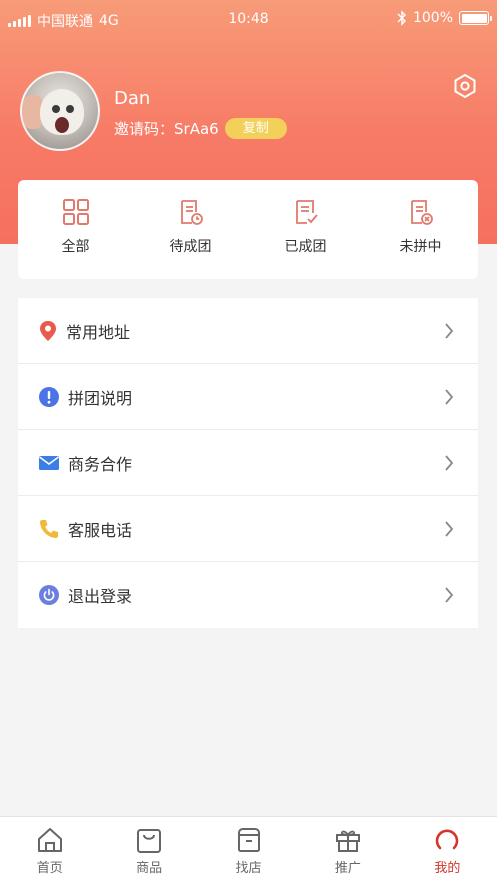 The height and width of the screenshot is (883, 497). What do you see at coordinates (75, 229) in the screenshot?
I see `order-tab-all: 全部` at bounding box center [75, 229].